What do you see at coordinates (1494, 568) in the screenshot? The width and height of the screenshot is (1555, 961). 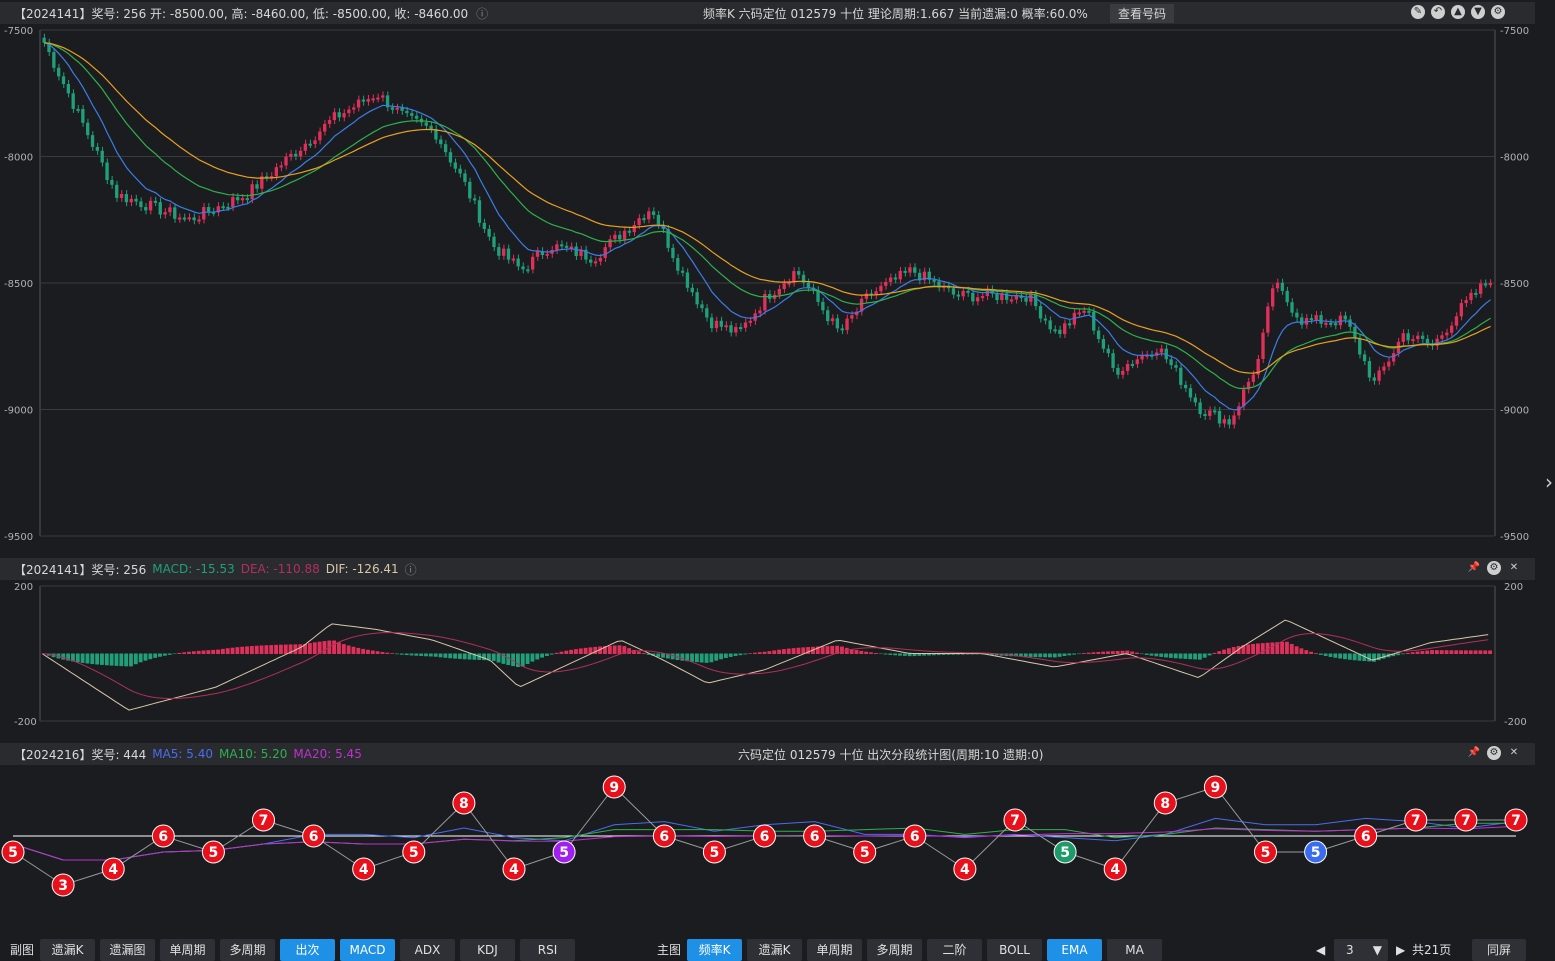 I see `macd-settings-icon: ⚙` at bounding box center [1494, 568].